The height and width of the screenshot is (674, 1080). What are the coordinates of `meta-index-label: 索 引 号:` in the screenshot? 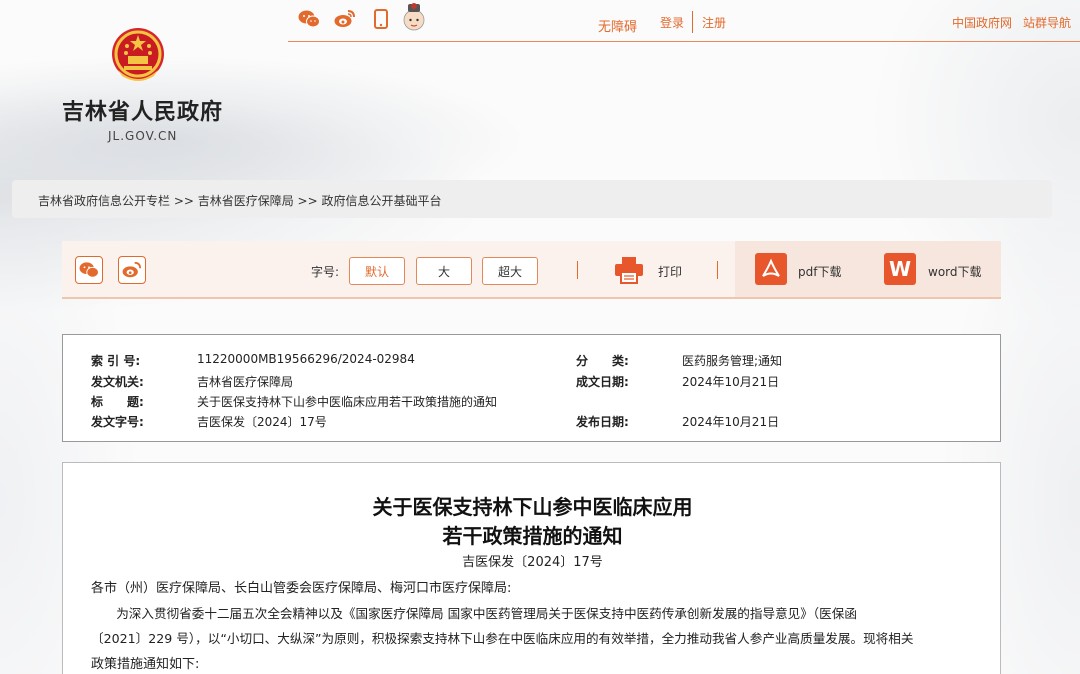 It's located at (116, 361).